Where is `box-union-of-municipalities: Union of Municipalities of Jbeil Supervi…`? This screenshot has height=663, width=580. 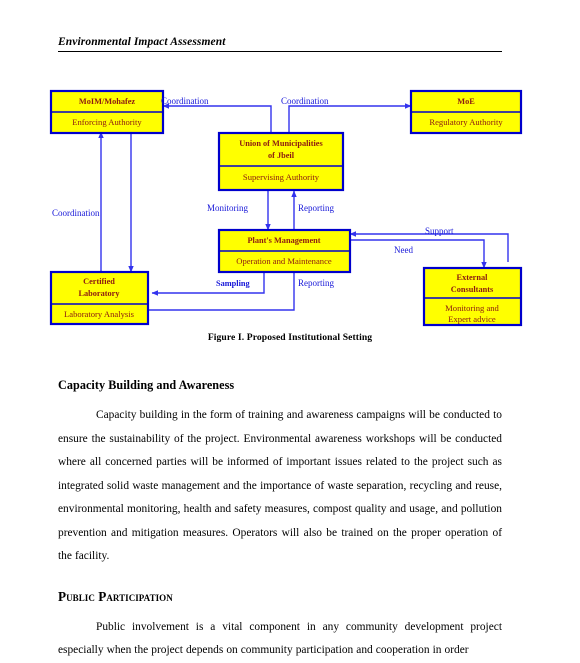
box-union-of-municipalities: Union of Municipalities of Jbeil Supervi… is located at coordinates (281, 161).